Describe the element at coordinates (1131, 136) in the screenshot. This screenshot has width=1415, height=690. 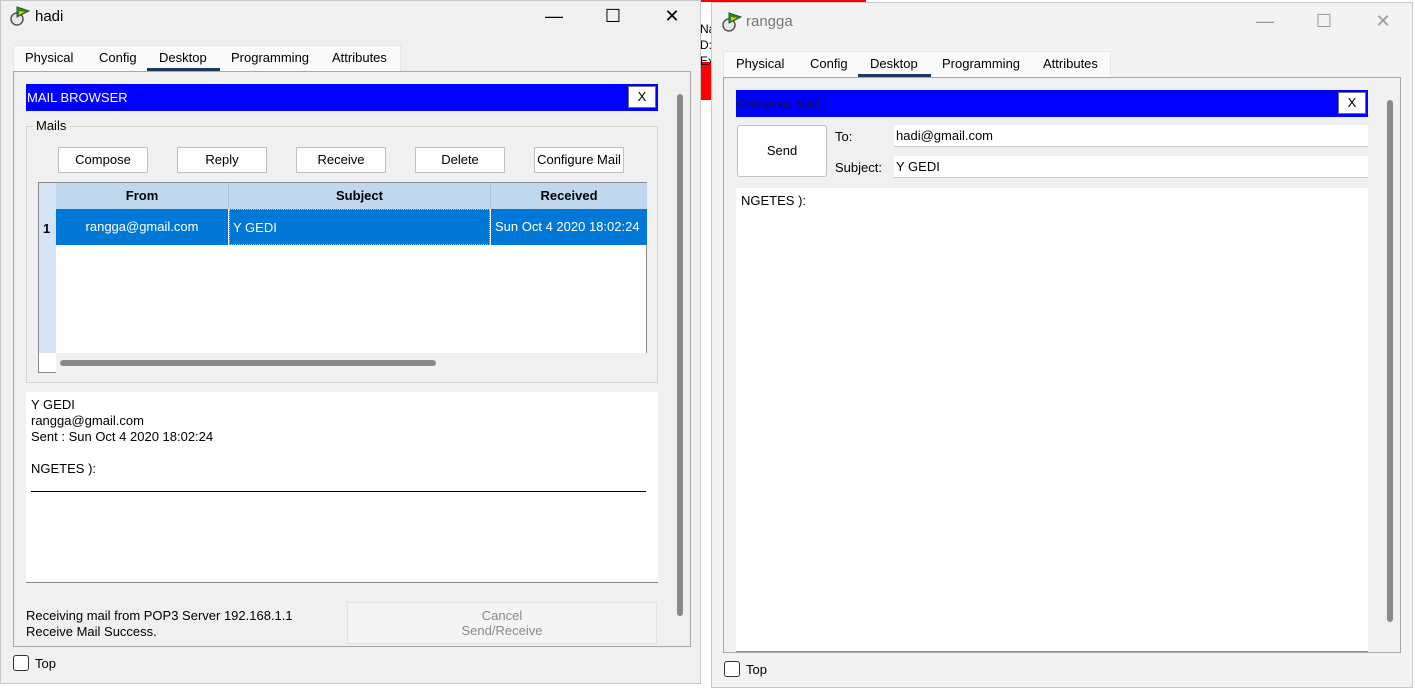
I see `to-field: hadi@gmail.com` at that location.